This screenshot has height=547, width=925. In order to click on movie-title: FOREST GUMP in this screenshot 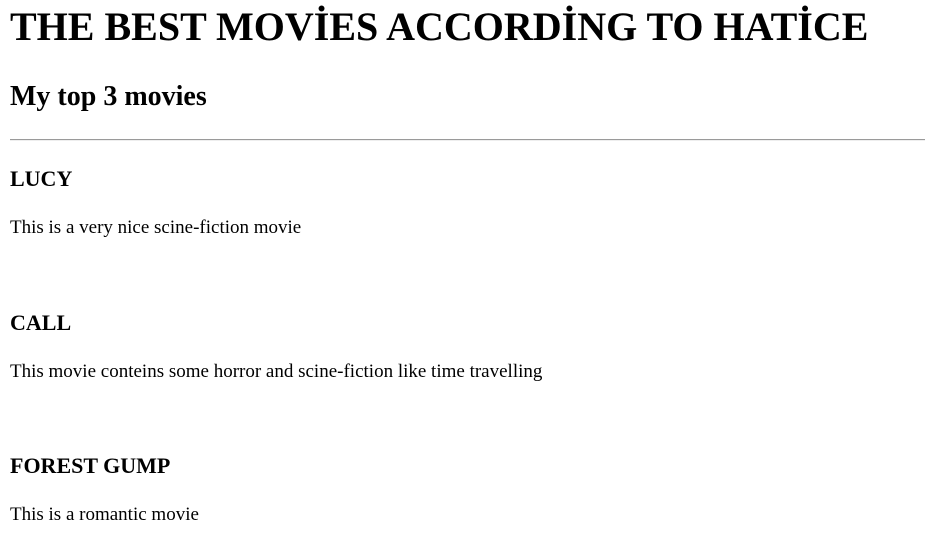, I will do `click(90, 465)`.